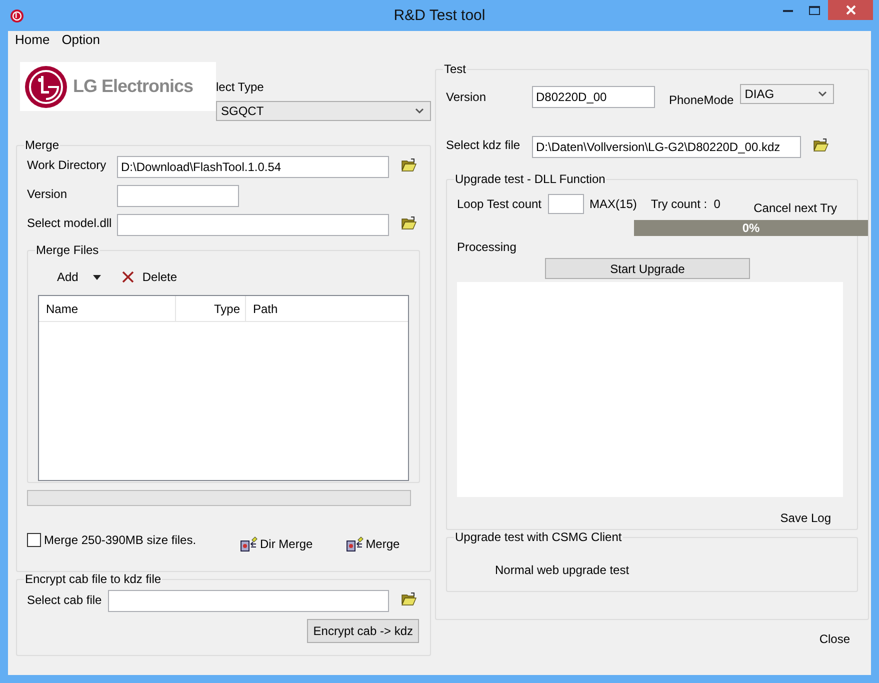 The height and width of the screenshot is (683, 879). Describe the element at coordinates (34, 540) in the screenshot. I see `checkbox` at that location.